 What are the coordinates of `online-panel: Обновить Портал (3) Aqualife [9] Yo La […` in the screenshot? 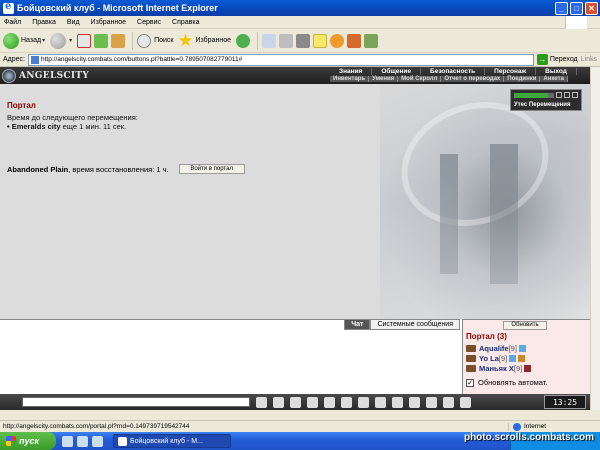 It's located at (526, 356).